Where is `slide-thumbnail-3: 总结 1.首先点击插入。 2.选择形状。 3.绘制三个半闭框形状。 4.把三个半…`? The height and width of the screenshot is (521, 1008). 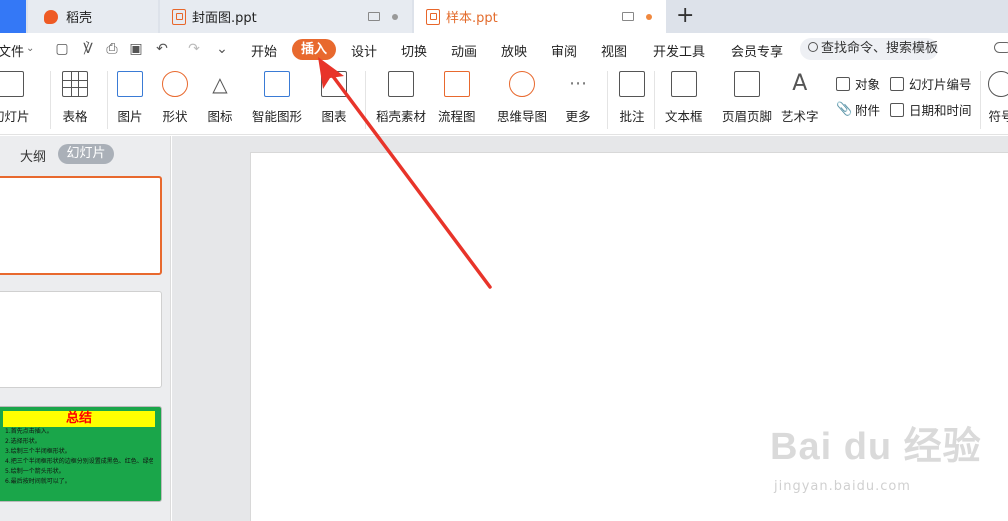 slide-thumbnail-3: 总结 1.首先点击插入。 2.选择形状。 3.绘制三个半闭框形状。 4.把三个半… is located at coordinates (81, 454).